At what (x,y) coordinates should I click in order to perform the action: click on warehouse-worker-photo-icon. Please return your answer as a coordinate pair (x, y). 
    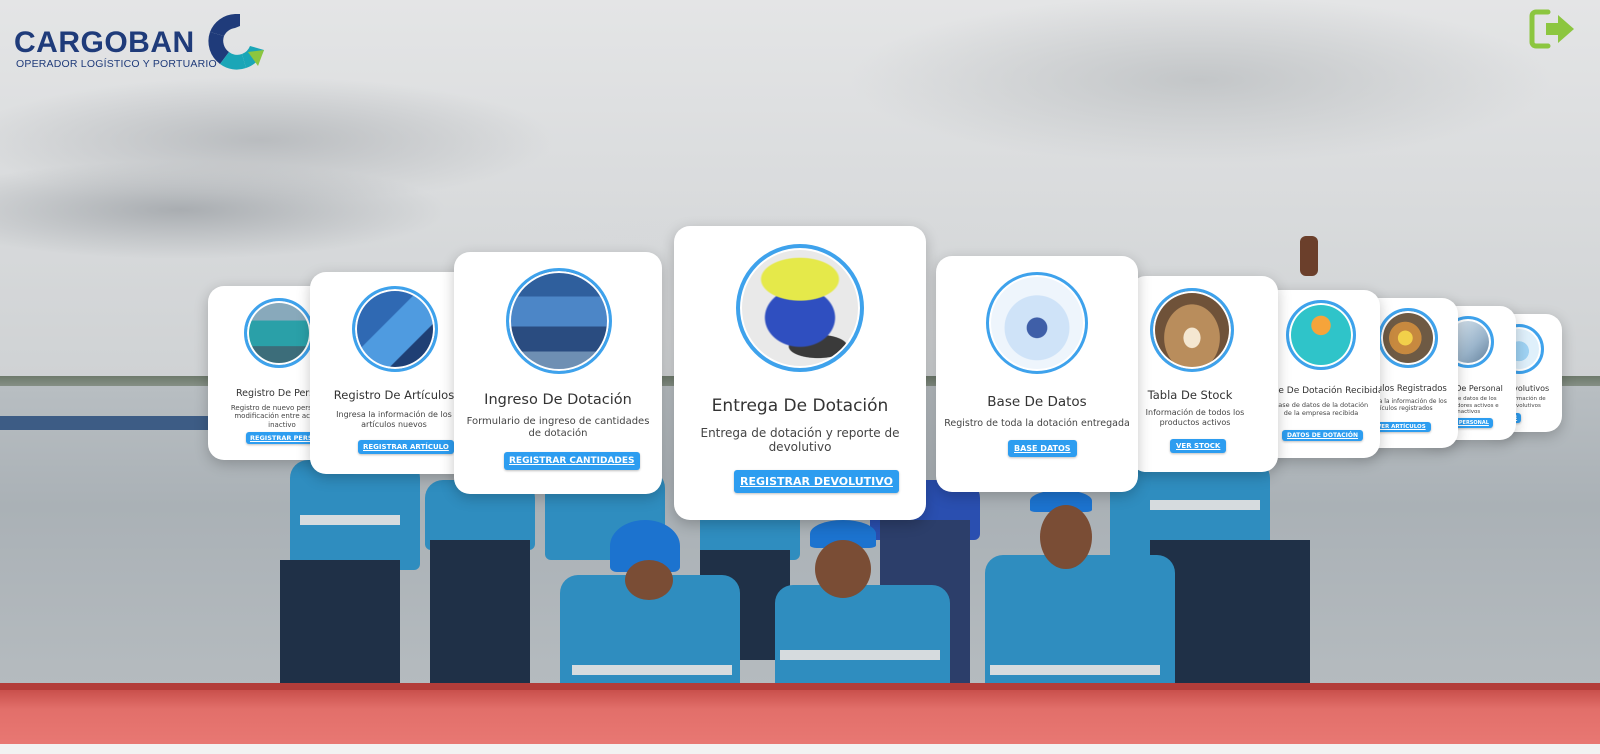
    Looking at the image, I should click on (1408, 338).